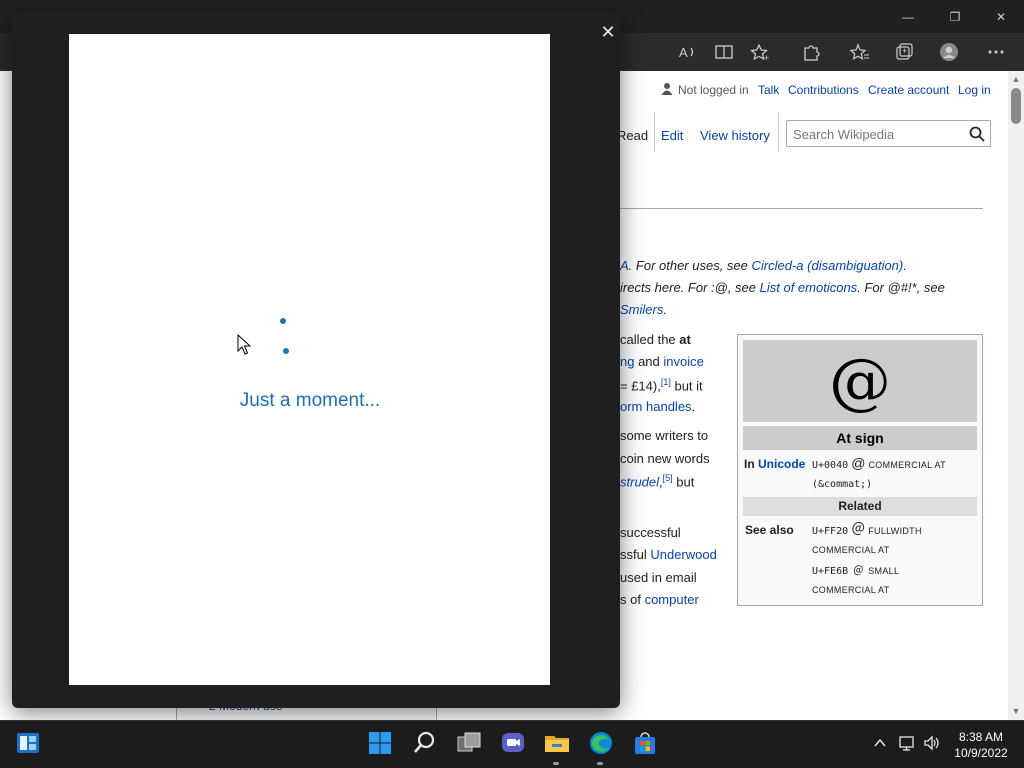  What do you see at coordinates (557, 743) in the screenshot?
I see `file-explorer-icon` at bounding box center [557, 743].